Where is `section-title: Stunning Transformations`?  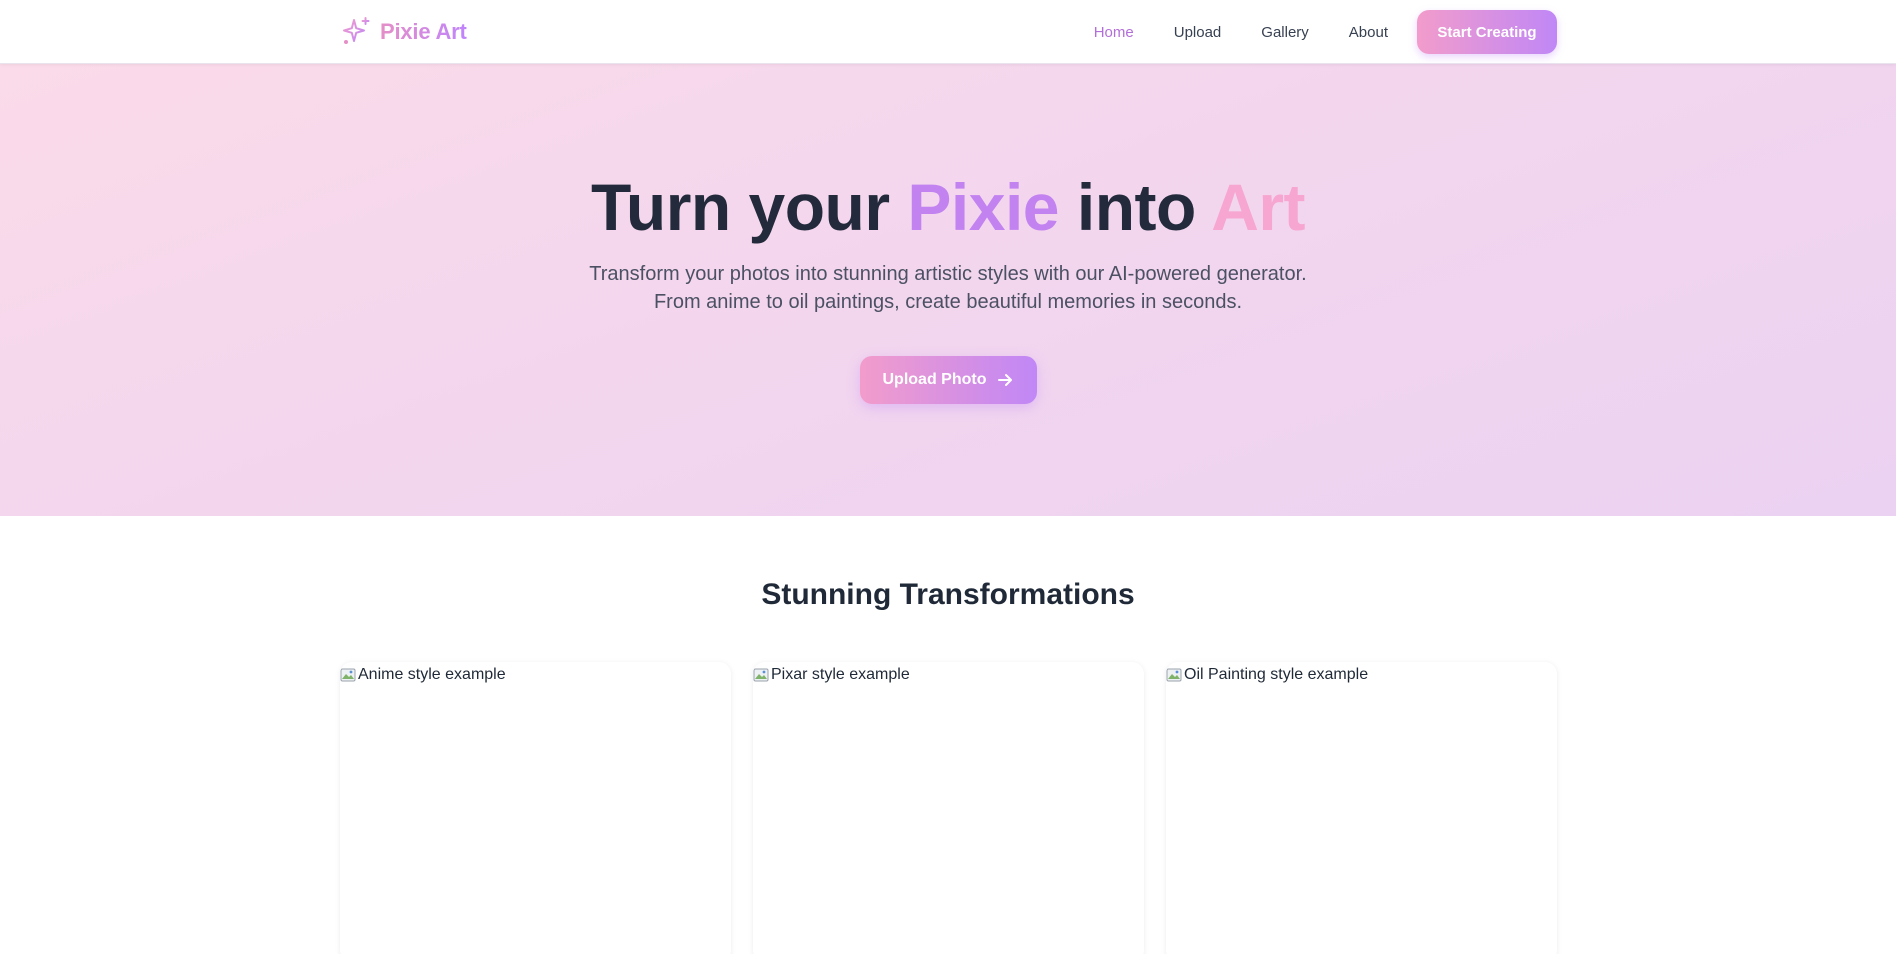 section-title: Stunning Transformations is located at coordinates (948, 594).